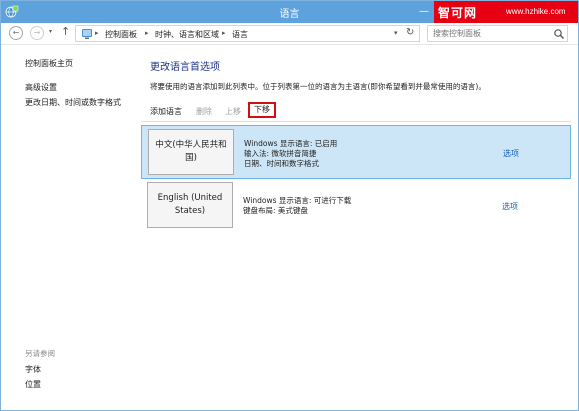 This screenshot has width=579, height=411. What do you see at coordinates (262, 110) in the screenshot?
I see `move-down-button: 下移` at bounding box center [262, 110].